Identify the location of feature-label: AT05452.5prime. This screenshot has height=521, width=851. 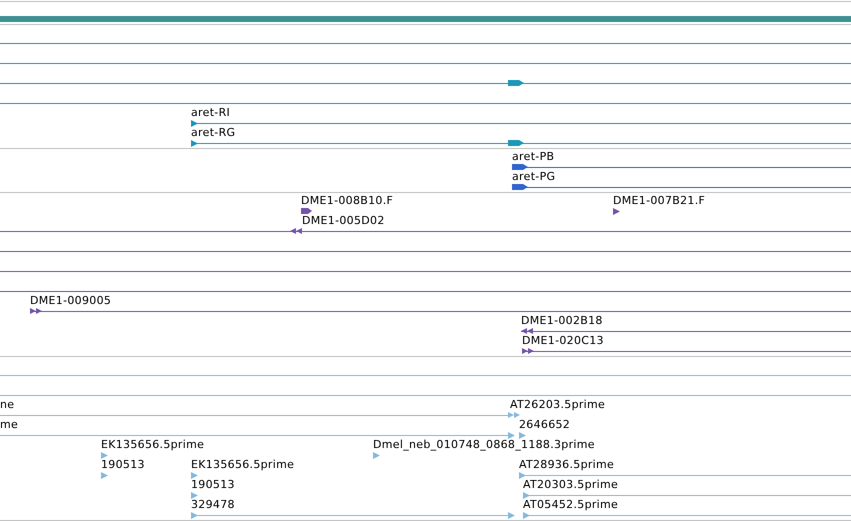
(570, 504).